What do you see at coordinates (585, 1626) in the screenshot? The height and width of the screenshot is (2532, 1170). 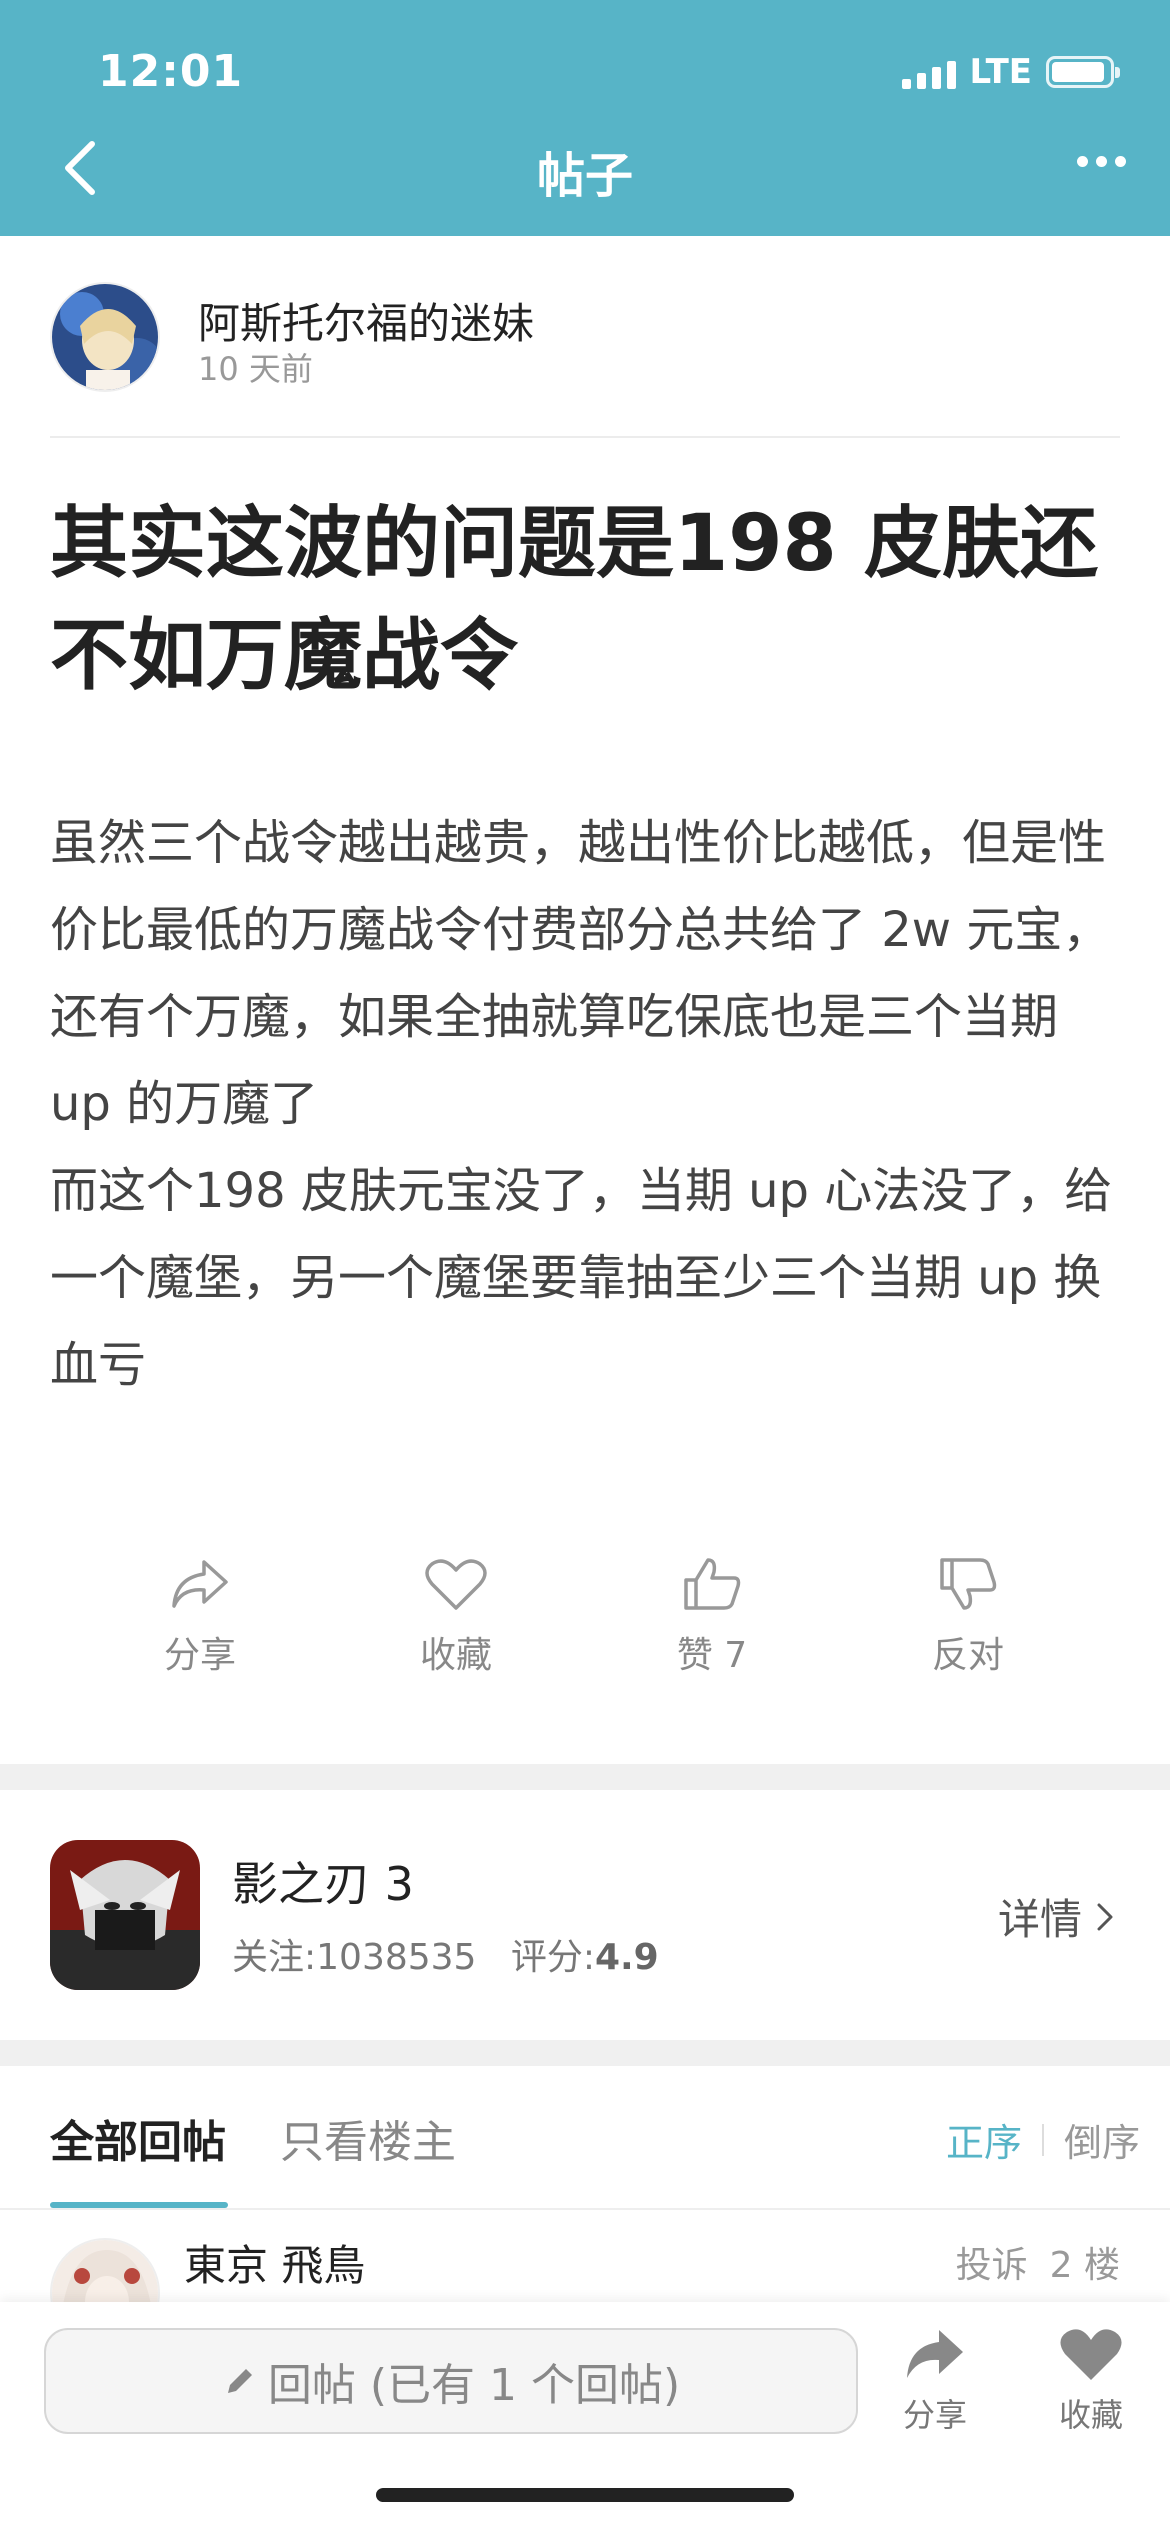 I see `post-actions: 分享 收藏 赞 7 反对` at bounding box center [585, 1626].